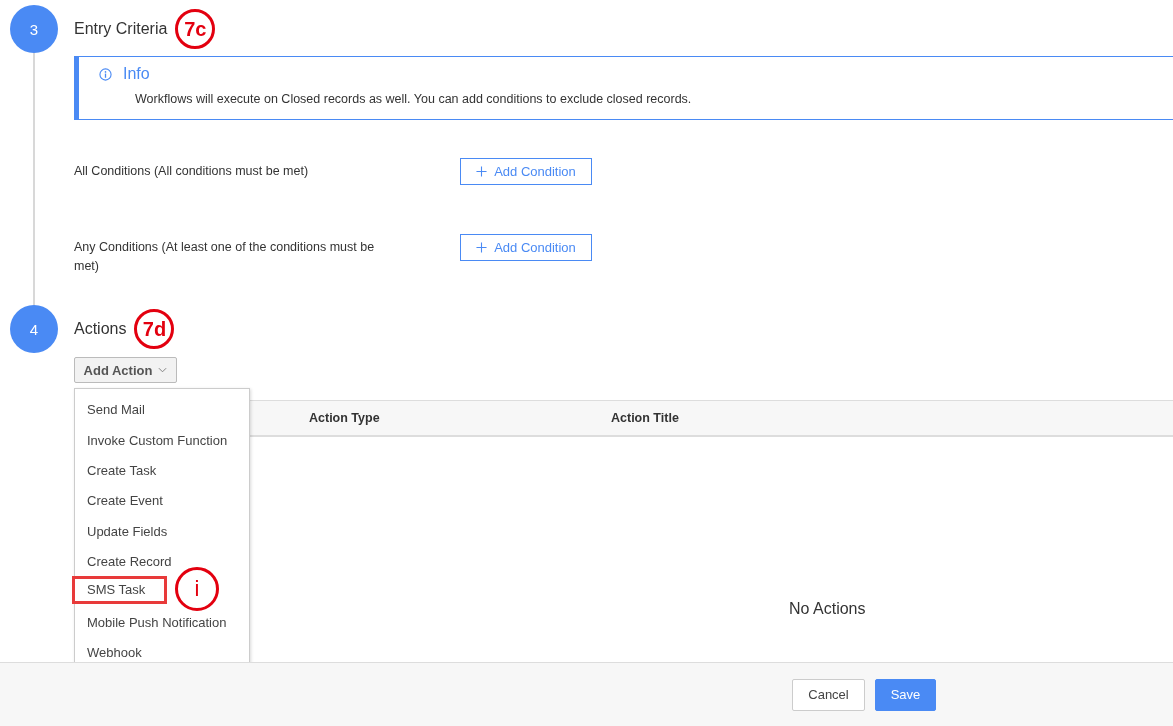 The width and height of the screenshot is (1173, 726). I want to click on menu-item: Update Fields, so click(127, 528).